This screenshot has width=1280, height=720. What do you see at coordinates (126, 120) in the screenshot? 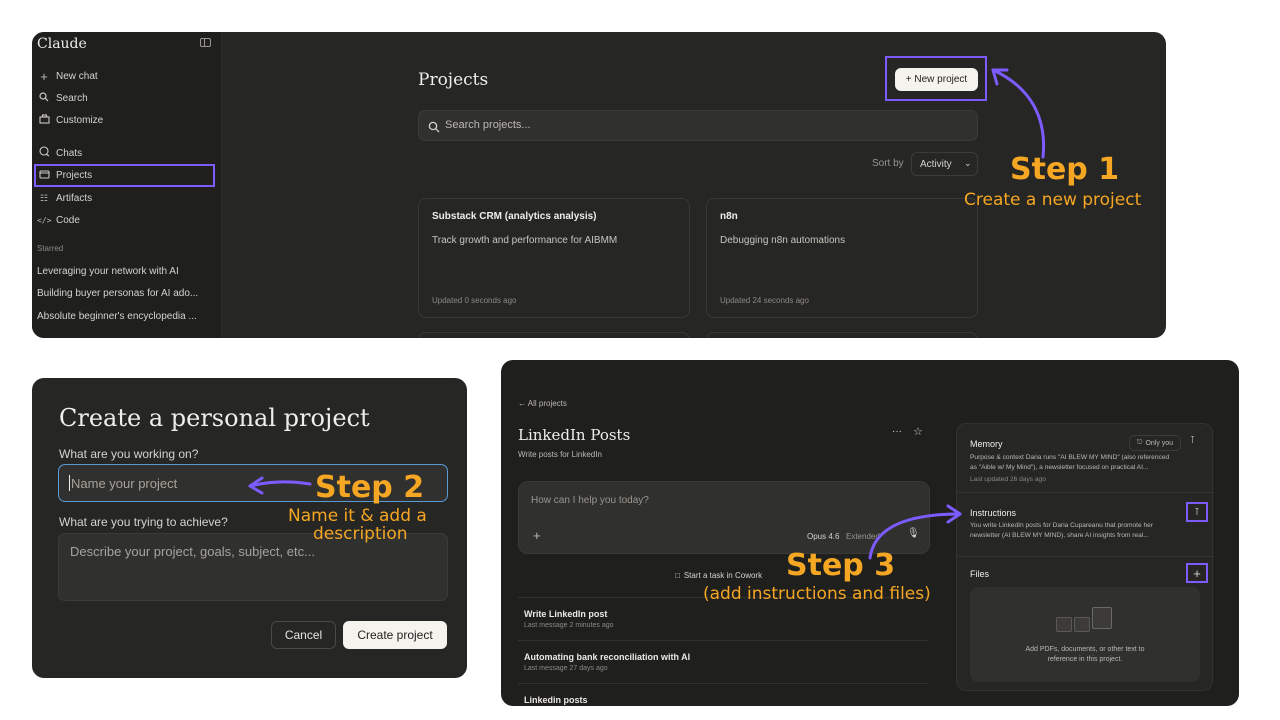
I see `sidebar-item-customize: Customize` at bounding box center [126, 120].